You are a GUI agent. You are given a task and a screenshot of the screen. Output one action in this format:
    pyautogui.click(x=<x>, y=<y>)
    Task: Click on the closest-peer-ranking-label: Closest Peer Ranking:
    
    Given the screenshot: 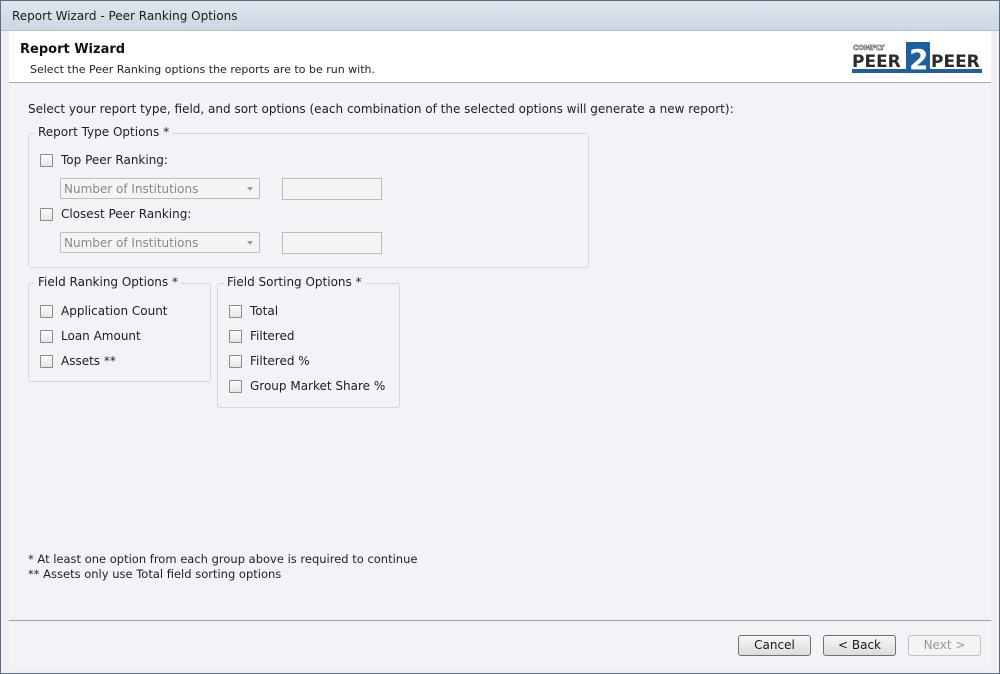 What is the action you would take?
    pyautogui.click(x=126, y=214)
    